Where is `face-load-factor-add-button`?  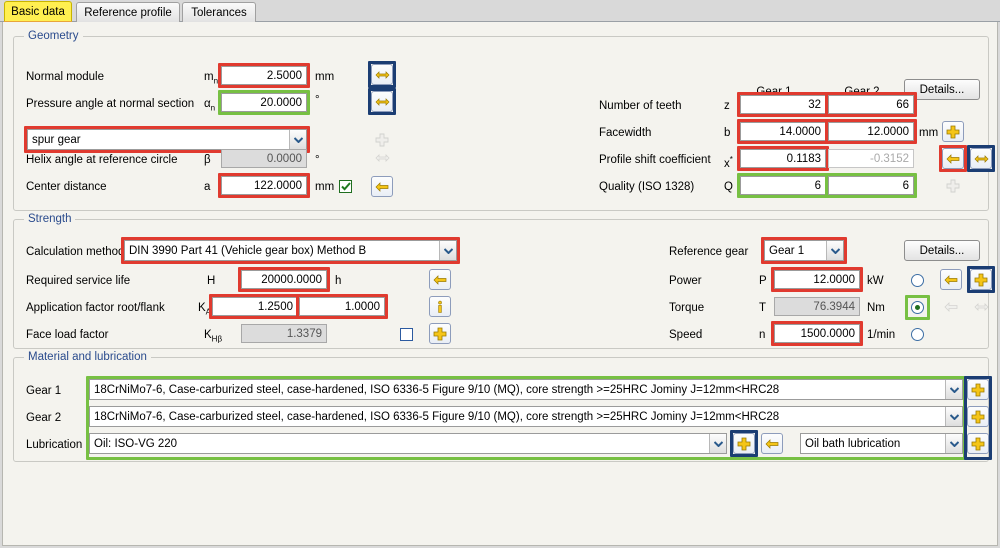
face-load-factor-add-button is located at coordinates (440, 333).